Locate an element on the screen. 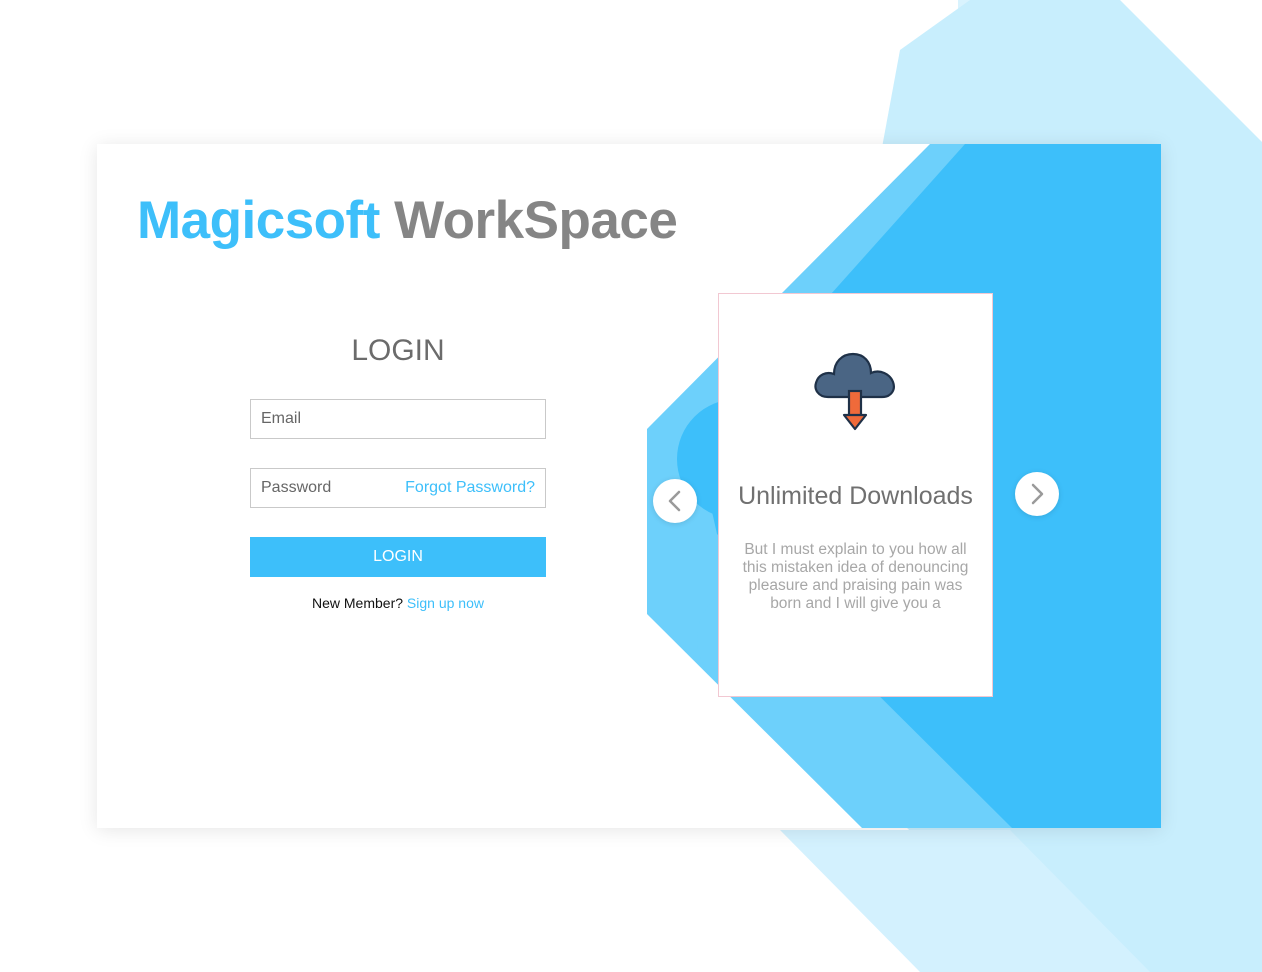 This screenshot has height=972, width=1262. brand-name-primary: Magicsoft is located at coordinates (258, 220).